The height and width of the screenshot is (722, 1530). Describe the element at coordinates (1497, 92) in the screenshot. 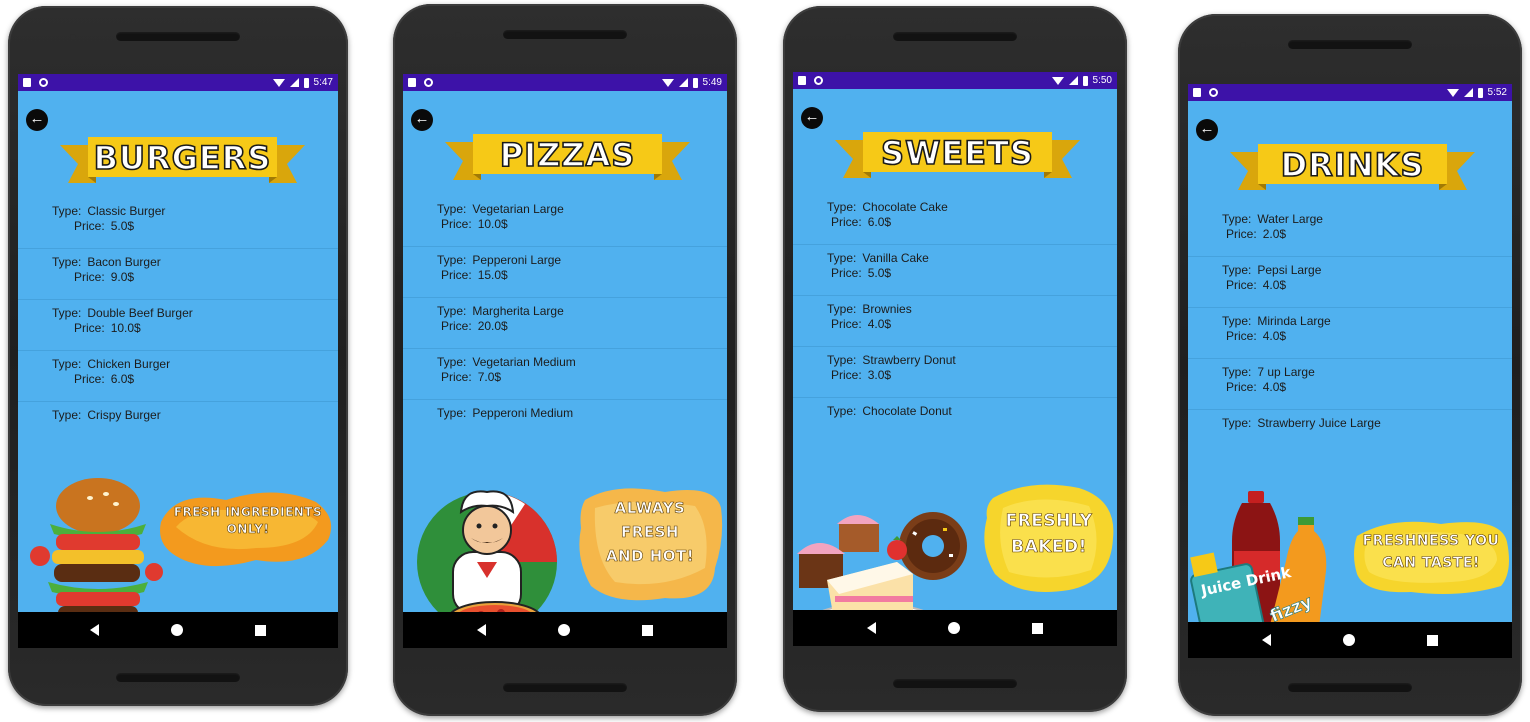

I see `status-time: 5:52` at that location.